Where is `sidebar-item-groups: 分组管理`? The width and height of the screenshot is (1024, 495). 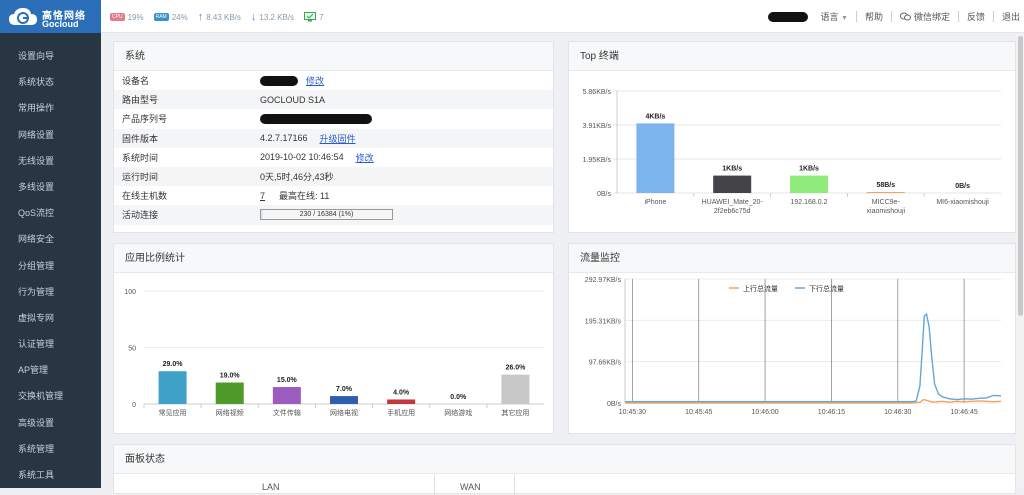
sidebar-item-groups: 分组管理 is located at coordinates (50, 266).